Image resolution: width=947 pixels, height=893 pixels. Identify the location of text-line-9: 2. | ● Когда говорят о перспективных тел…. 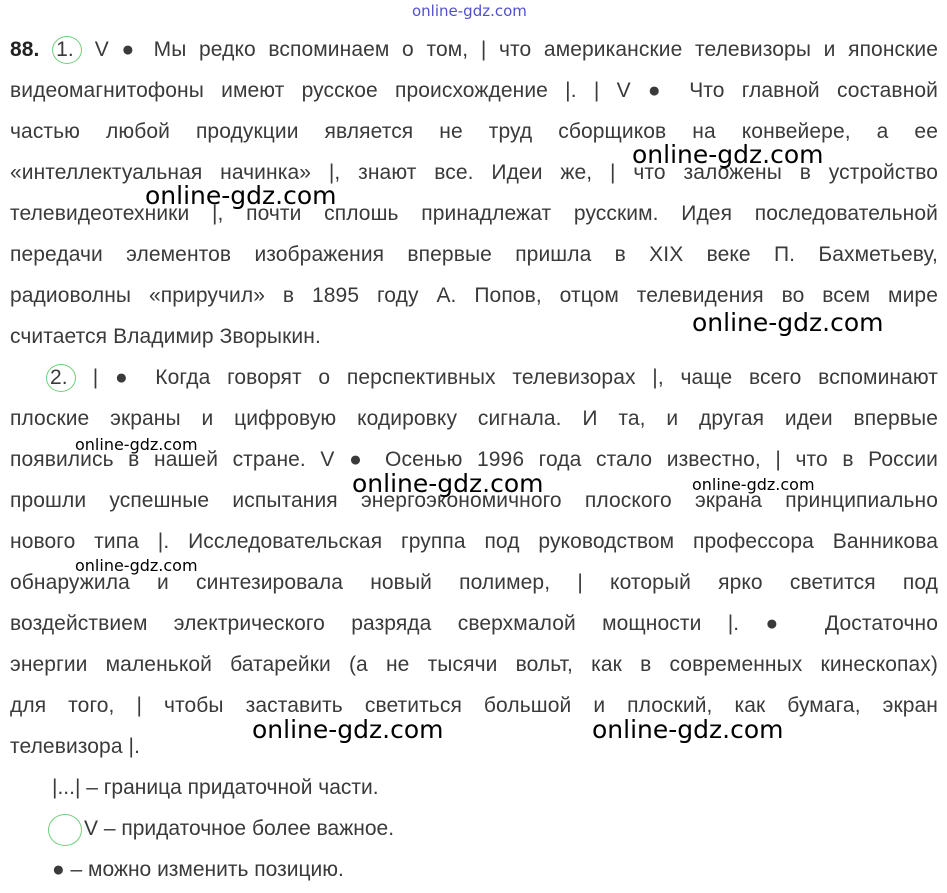
(492, 378).